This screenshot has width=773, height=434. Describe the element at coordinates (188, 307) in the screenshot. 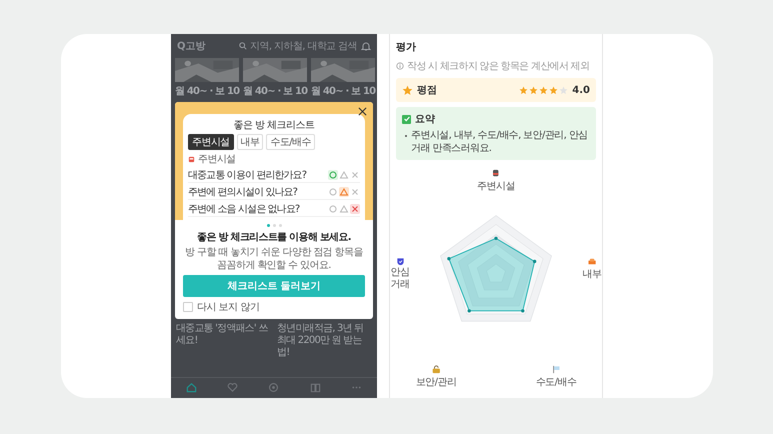

I see `checkbox` at that location.